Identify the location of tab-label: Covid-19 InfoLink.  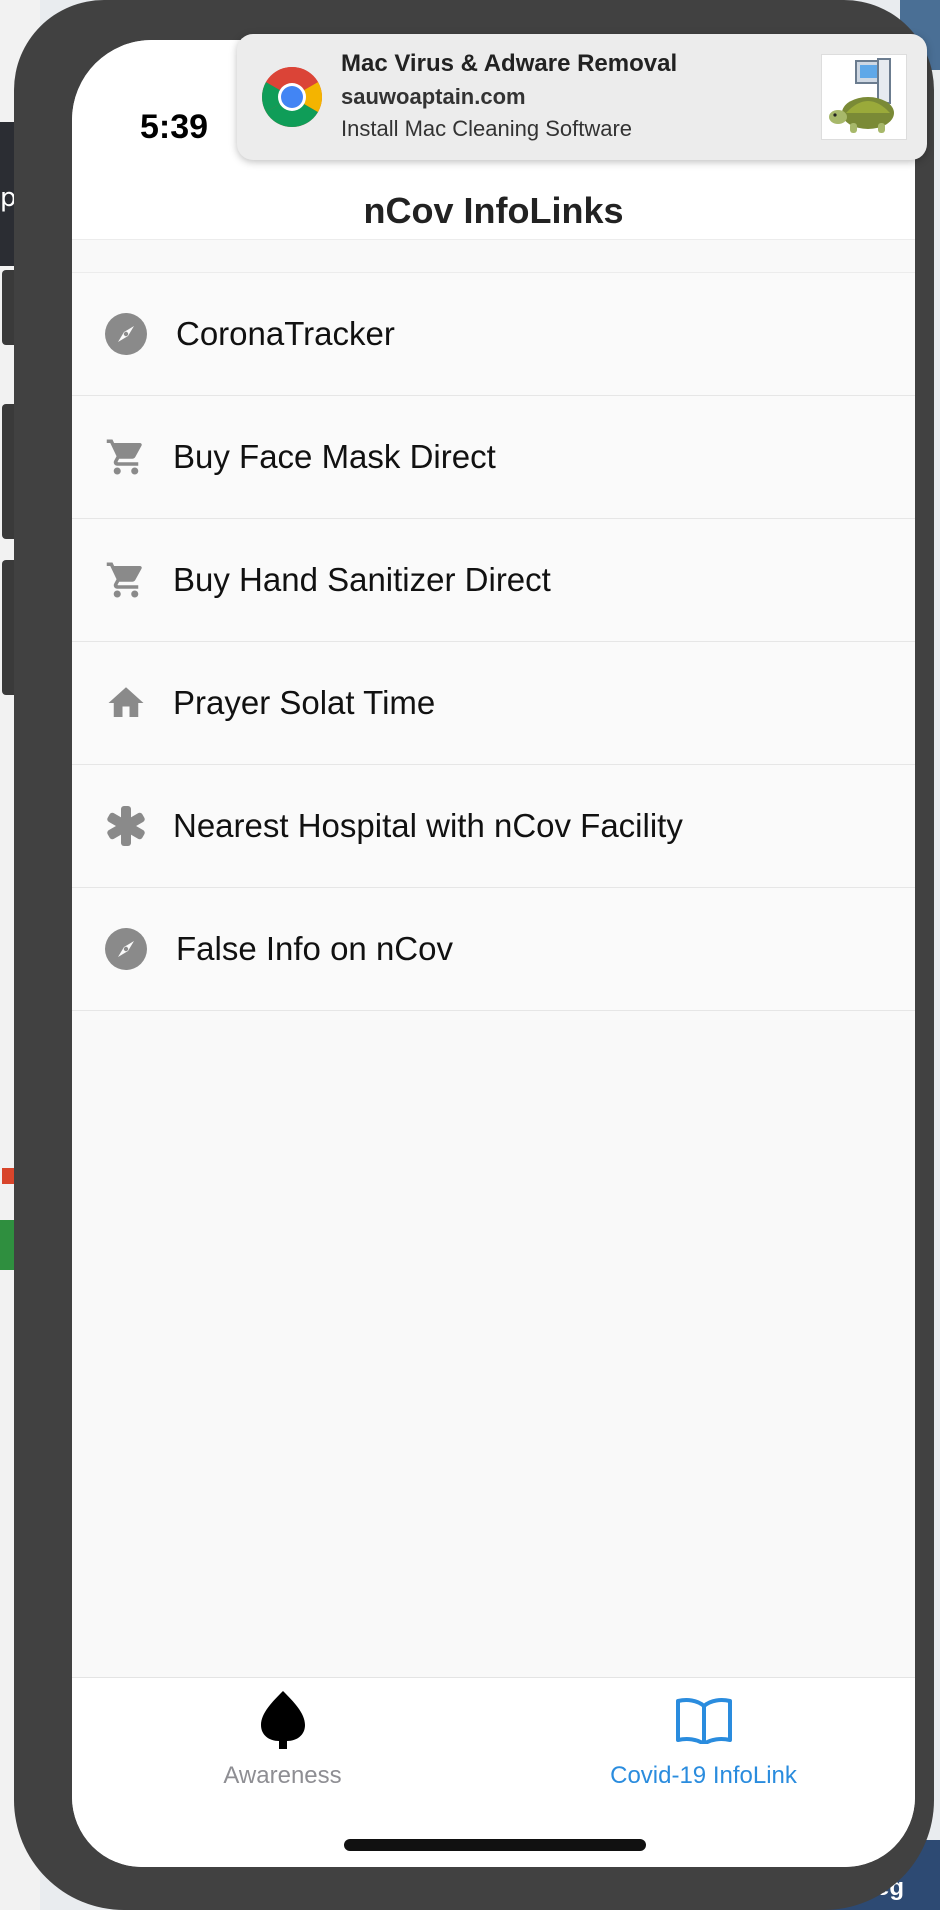
(703, 1775).